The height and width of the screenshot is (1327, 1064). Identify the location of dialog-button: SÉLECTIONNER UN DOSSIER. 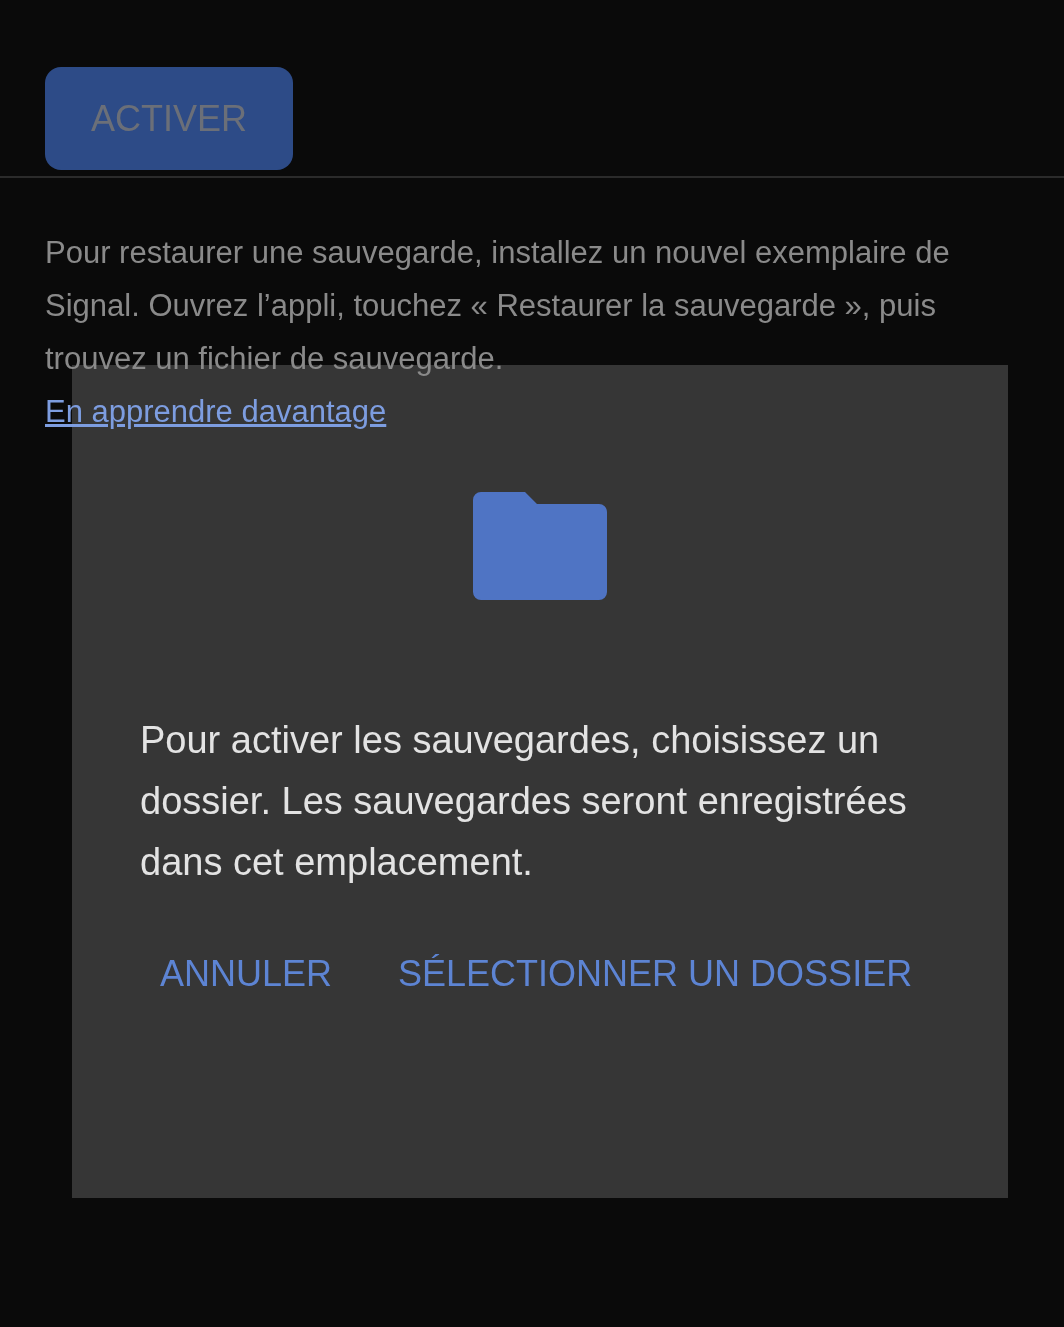
(655, 974).